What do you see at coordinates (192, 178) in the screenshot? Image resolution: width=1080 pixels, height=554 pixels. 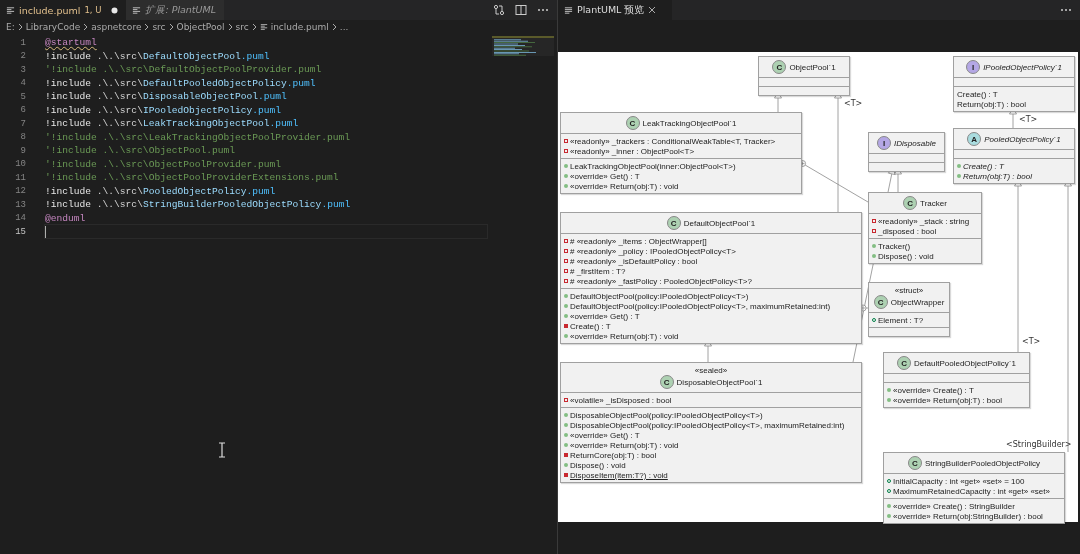 I see `code-line: '!include .\.\src\ObjectPoolProviderExtensions.puml` at bounding box center [192, 178].